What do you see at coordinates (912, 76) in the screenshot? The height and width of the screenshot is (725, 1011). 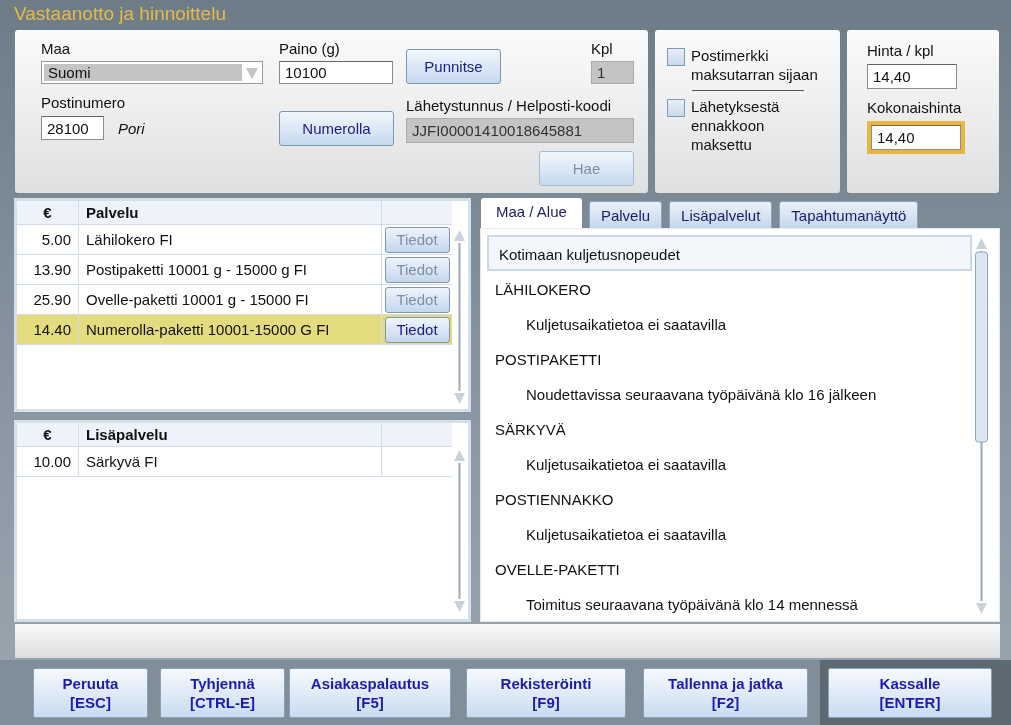 I see `unit-price-field: 14,40` at bounding box center [912, 76].